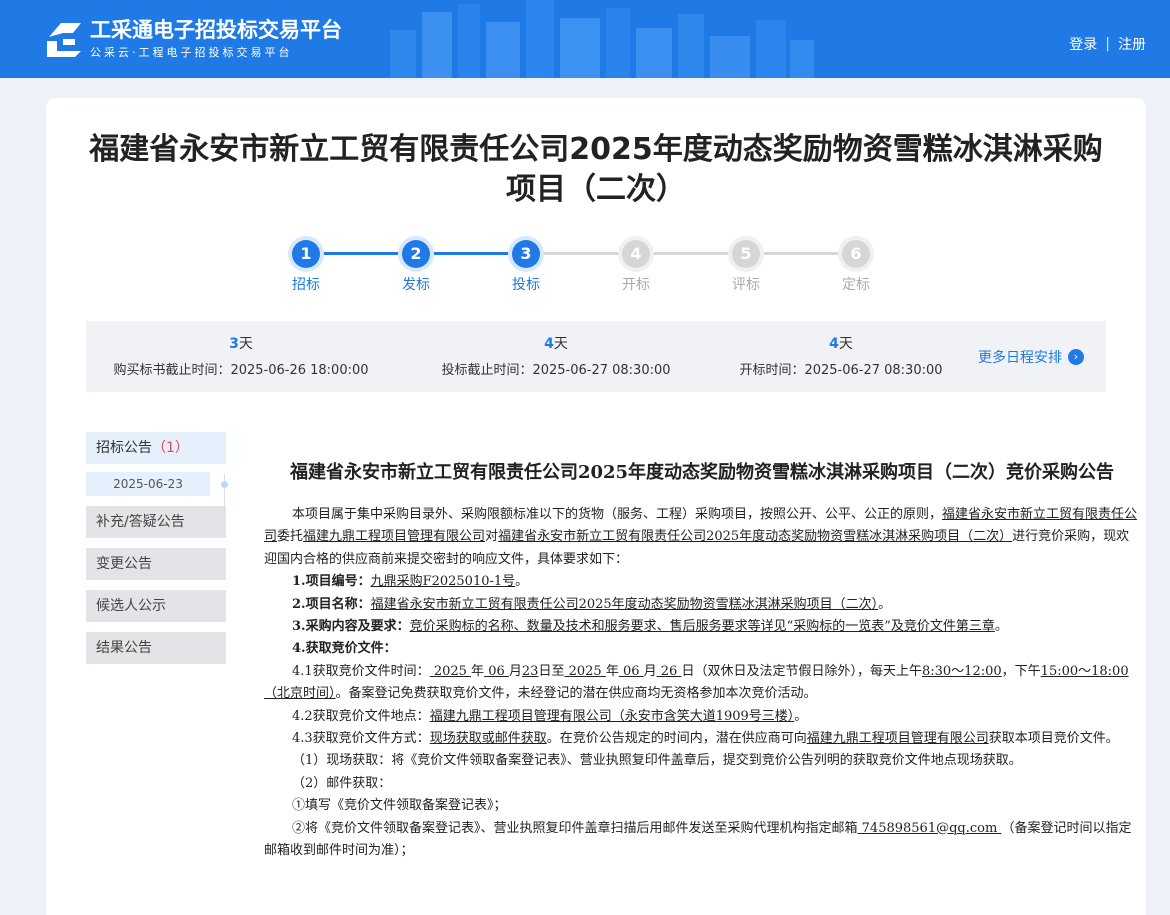  I want to click on morning-hours: 8:30～12:00, so click(961, 671).